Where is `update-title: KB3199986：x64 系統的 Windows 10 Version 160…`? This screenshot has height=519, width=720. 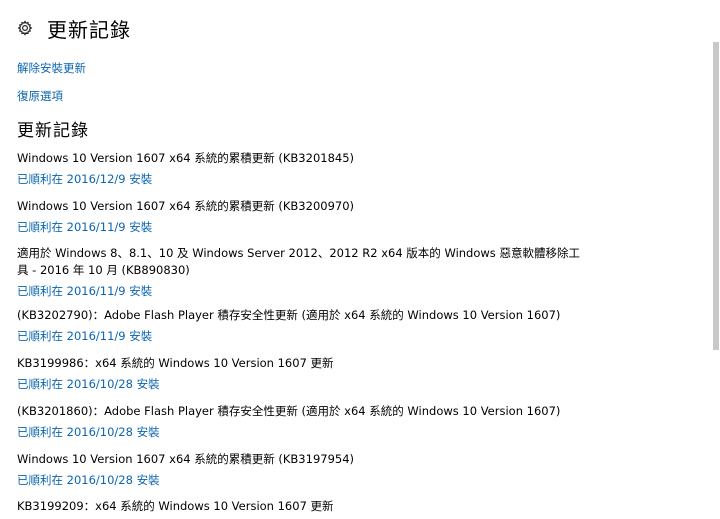 update-title: KB3199986：x64 系統的 Windows 10 Version 160… is located at coordinates (175, 363).